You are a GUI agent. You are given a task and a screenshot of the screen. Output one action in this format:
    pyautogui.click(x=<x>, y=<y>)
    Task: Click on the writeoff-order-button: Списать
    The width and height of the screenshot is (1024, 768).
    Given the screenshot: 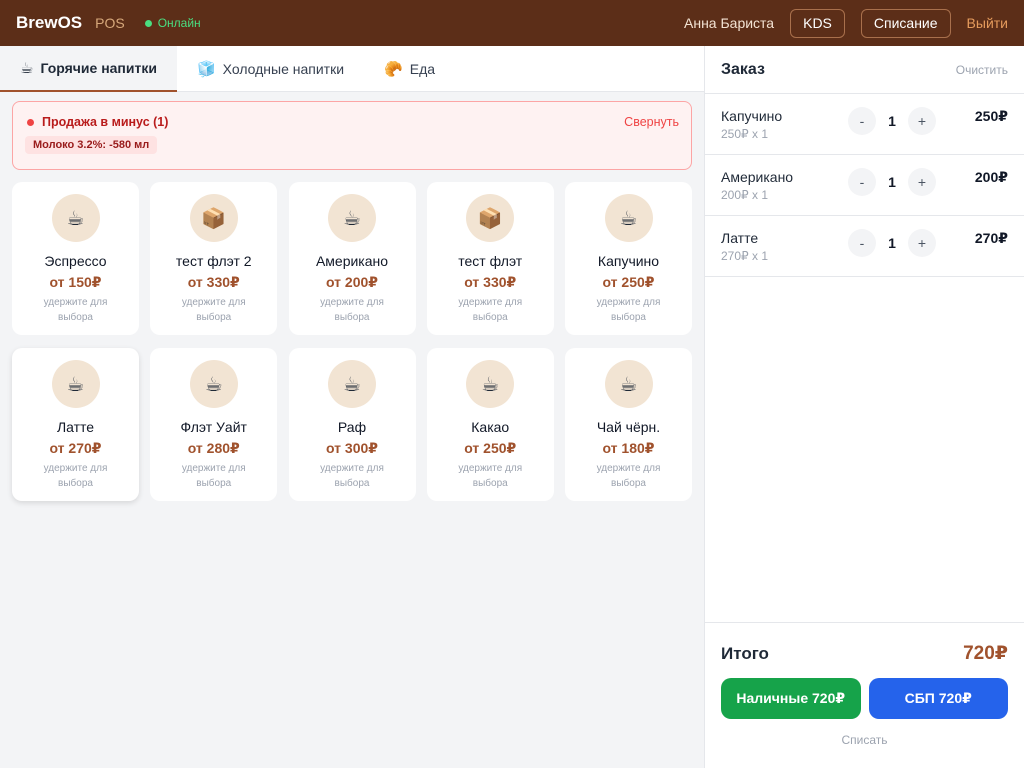 What is the action you would take?
    pyautogui.click(x=864, y=740)
    